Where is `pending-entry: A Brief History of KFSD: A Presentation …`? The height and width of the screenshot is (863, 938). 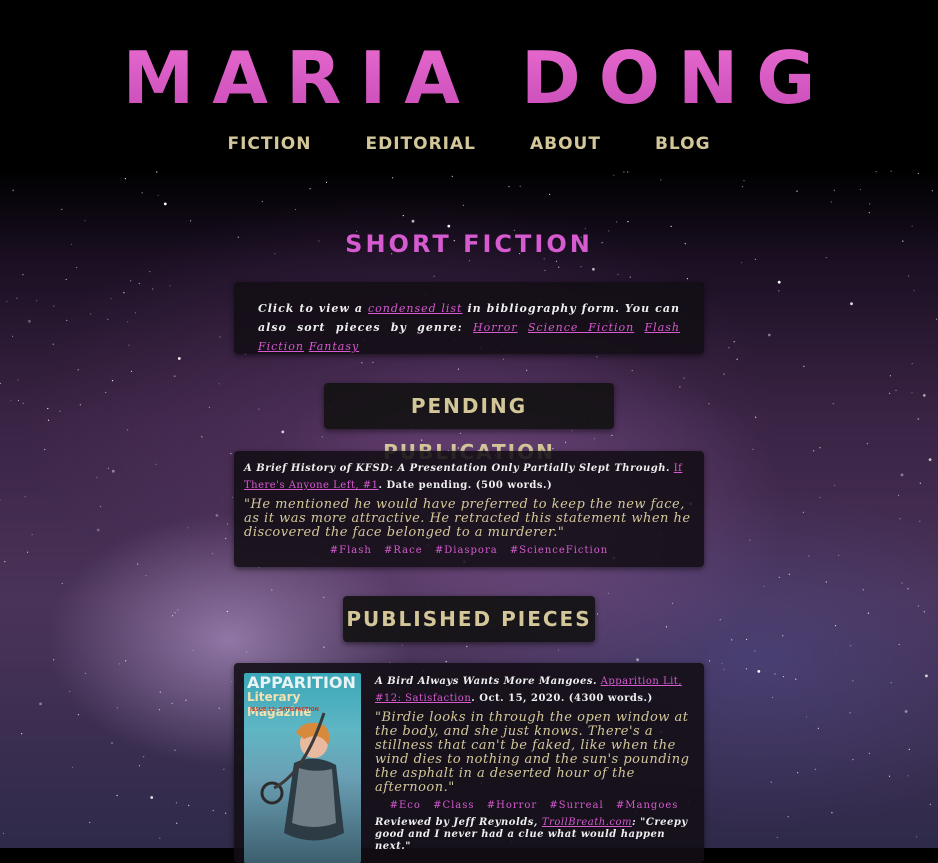
pending-entry: A Brief History of KFSD: A Presentation … is located at coordinates (469, 509).